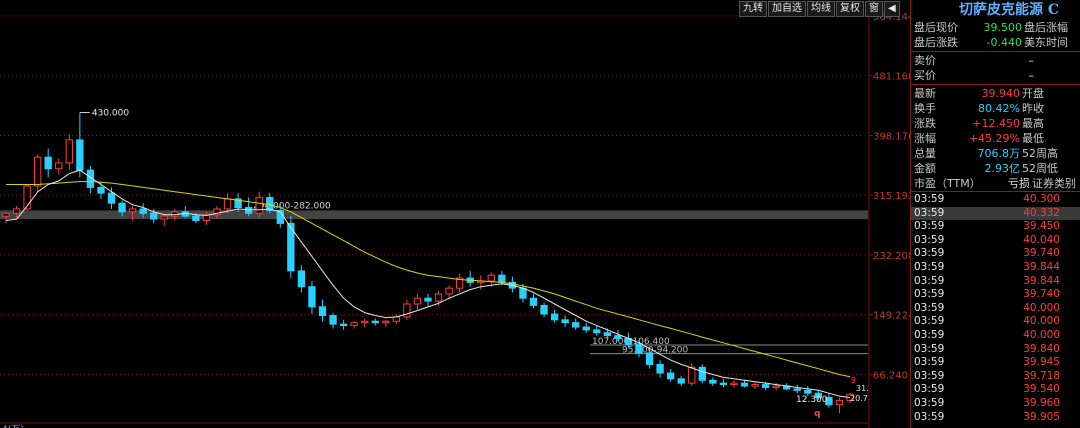  What do you see at coordinates (925, 123) in the screenshot?
I see `stat-label: 涨跌` at bounding box center [925, 123].